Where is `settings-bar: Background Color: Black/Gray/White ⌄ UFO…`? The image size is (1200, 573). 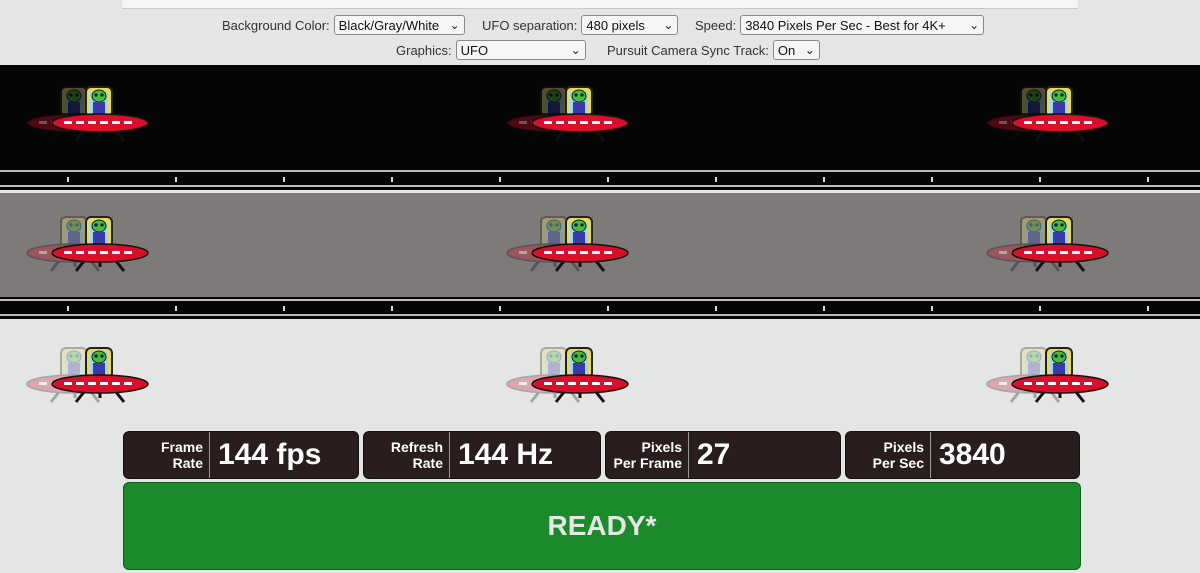
settings-bar: Background Color: Black/Gray/White ⌄ UFO… is located at coordinates (600, 36).